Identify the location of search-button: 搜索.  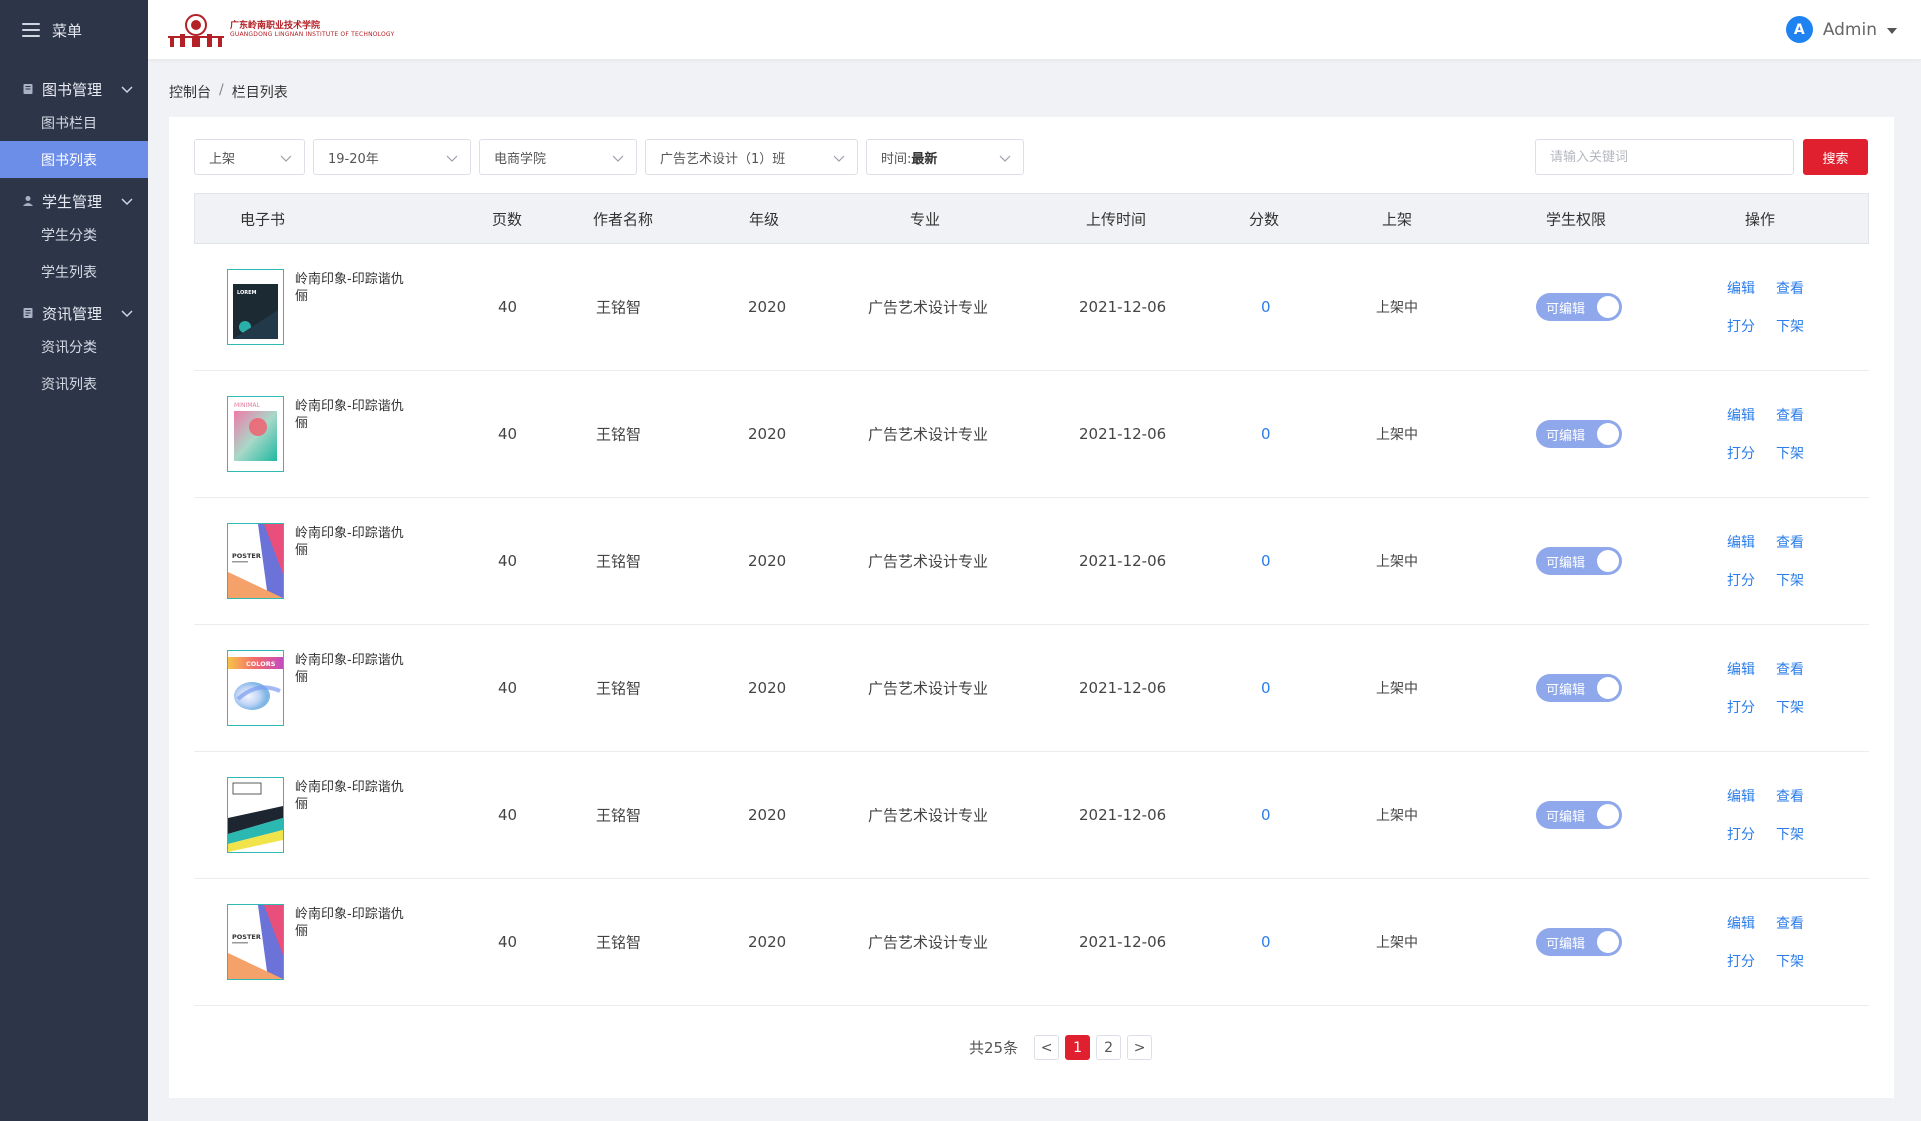
(1835, 157).